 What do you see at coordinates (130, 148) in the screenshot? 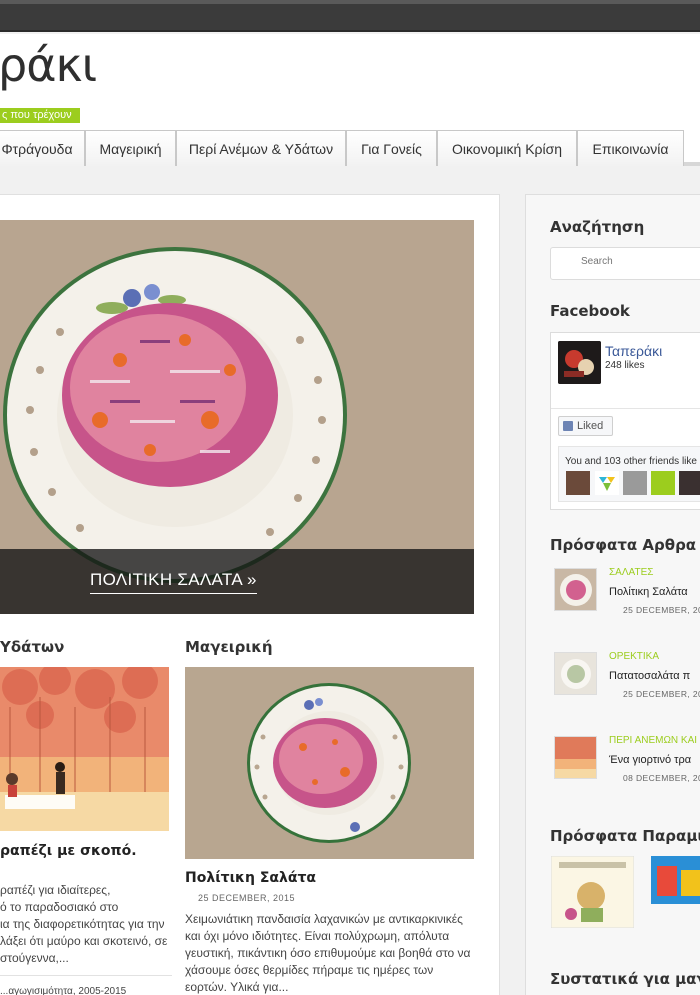
I see `nav-item-cooking: Μαγειρική` at bounding box center [130, 148].